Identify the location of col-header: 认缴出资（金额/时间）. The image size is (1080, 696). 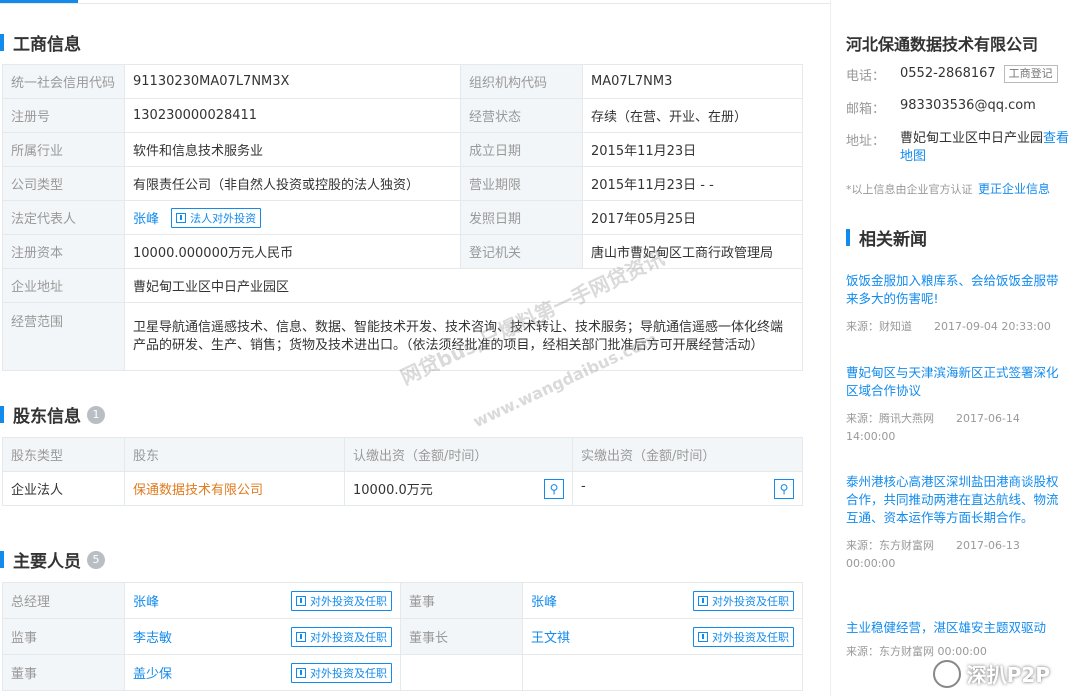
(458, 454).